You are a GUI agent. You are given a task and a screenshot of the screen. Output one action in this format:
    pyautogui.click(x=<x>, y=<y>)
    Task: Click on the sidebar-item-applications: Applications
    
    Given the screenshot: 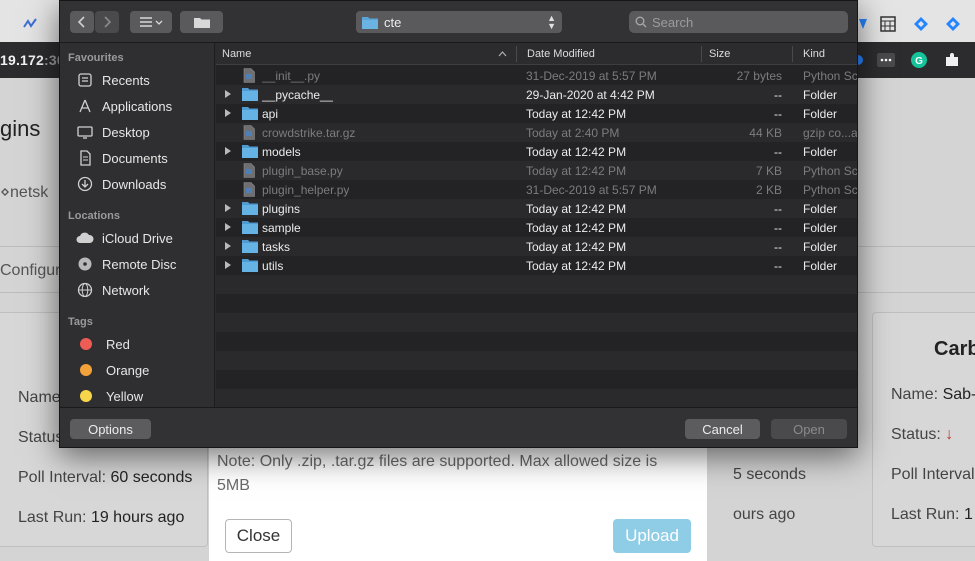 What is the action you would take?
    pyautogui.click(x=124, y=106)
    